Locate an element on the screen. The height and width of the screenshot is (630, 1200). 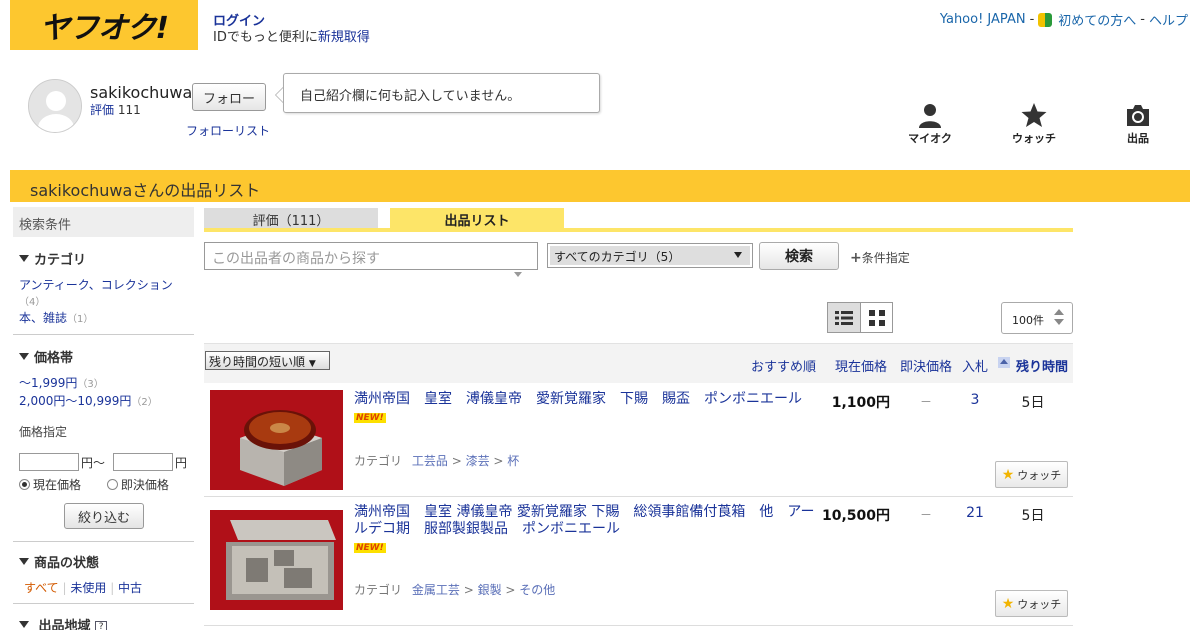
radio-buynow-price is located at coordinates (112, 484).